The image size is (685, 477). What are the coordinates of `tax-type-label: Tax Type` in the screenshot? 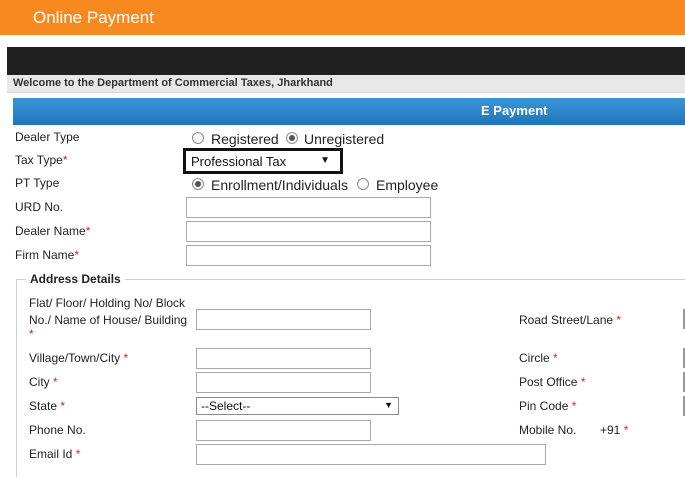 It's located at (41, 160).